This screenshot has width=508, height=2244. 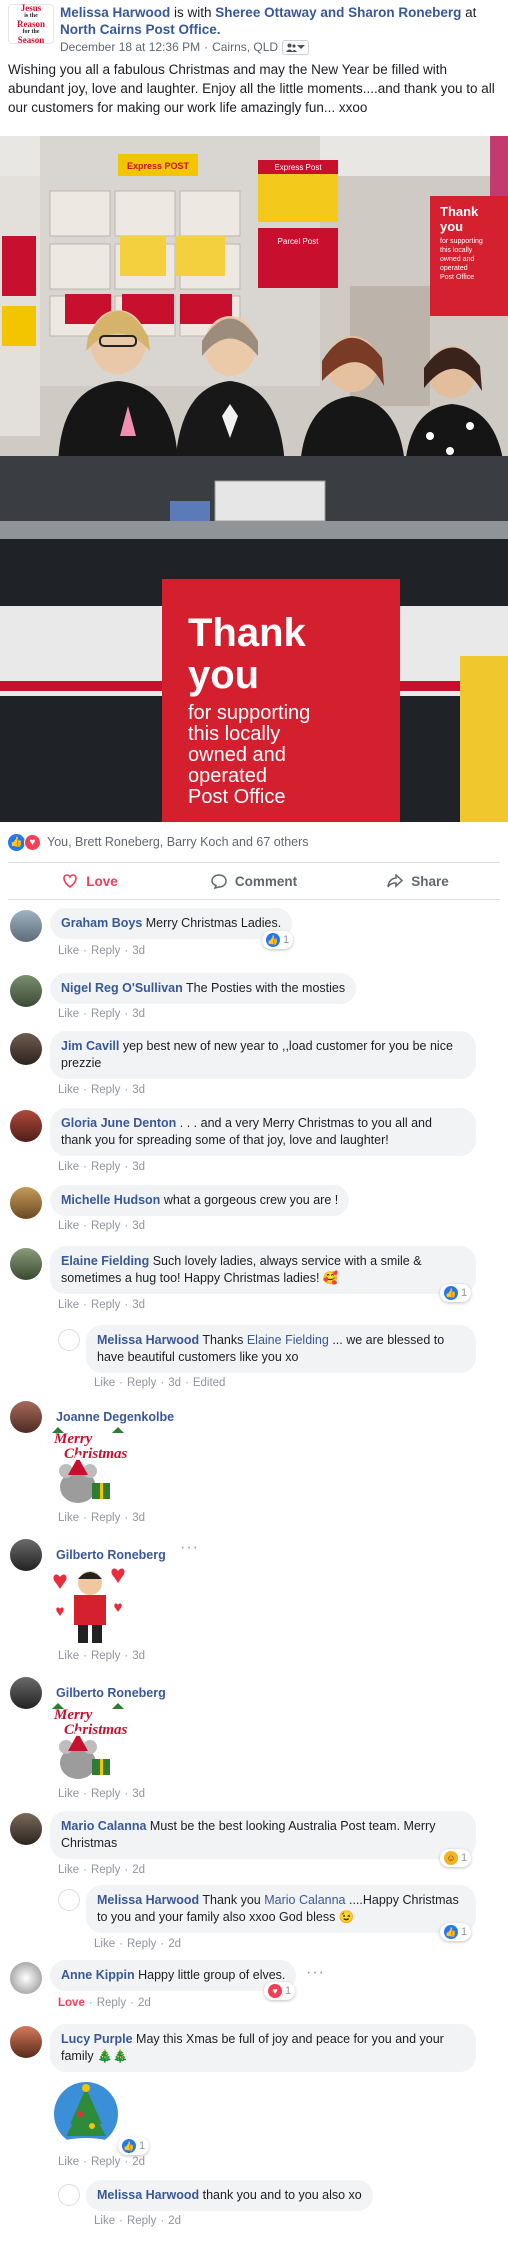 What do you see at coordinates (97, 2039) in the screenshot?
I see `commenter-name: Lucy Purple` at bounding box center [97, 2039].